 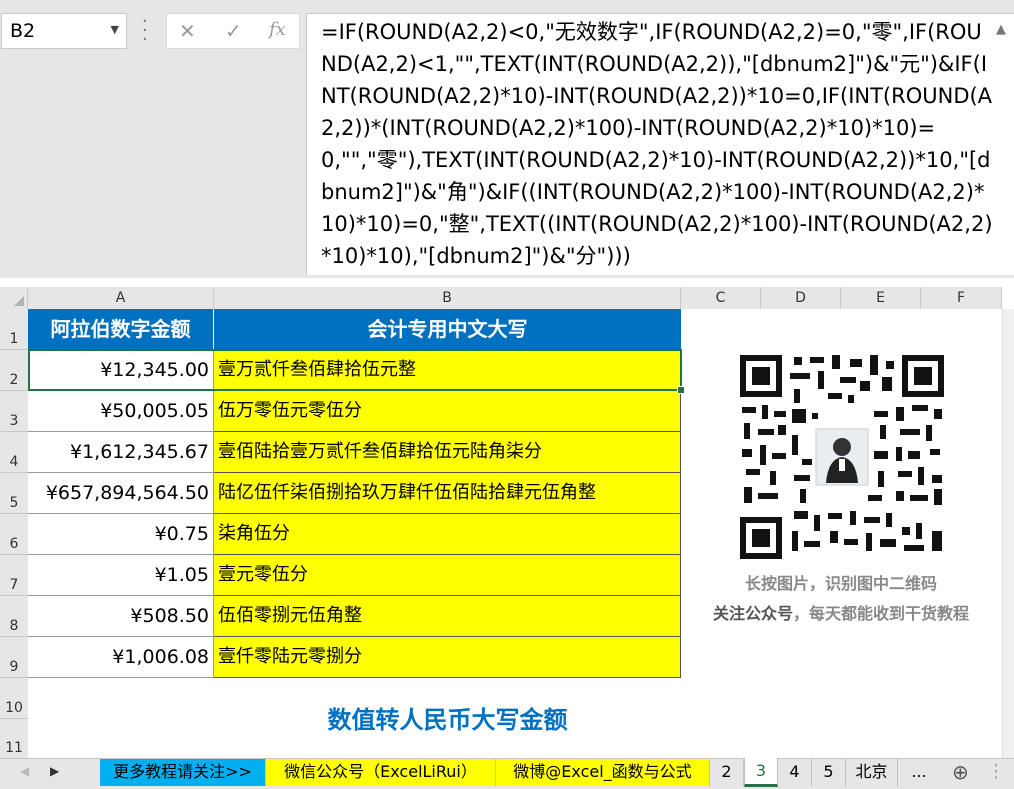 I want to click on row-header-2: 2, so click(x=14, y=370).